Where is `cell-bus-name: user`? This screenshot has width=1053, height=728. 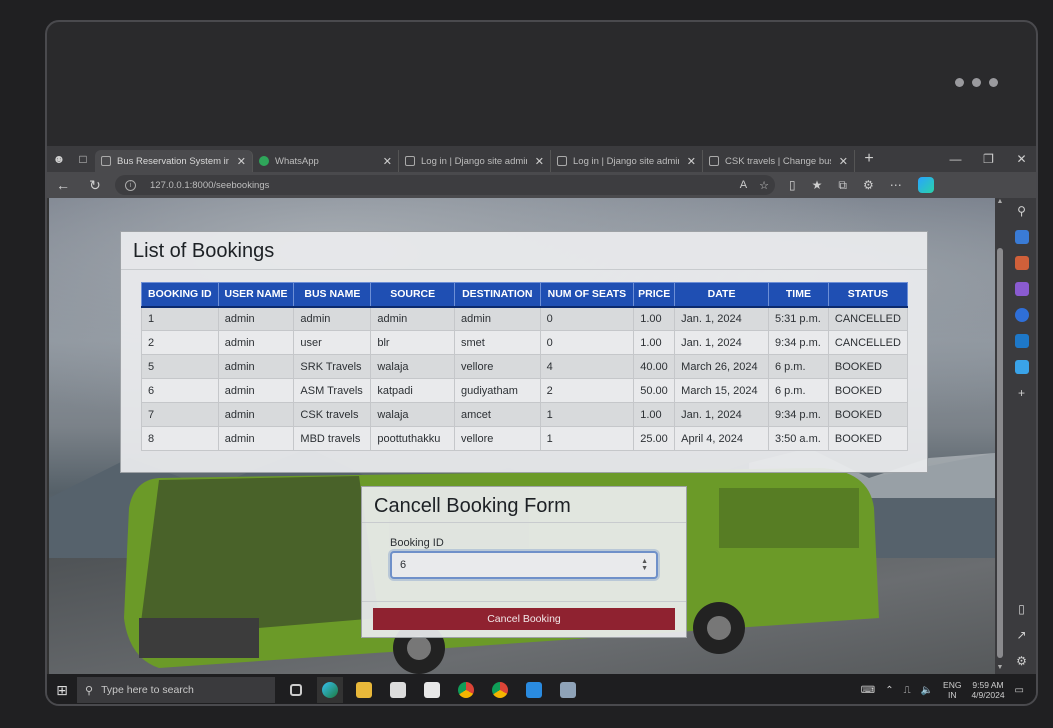
cell-bus-name: user is located at coordinates (332, 342).